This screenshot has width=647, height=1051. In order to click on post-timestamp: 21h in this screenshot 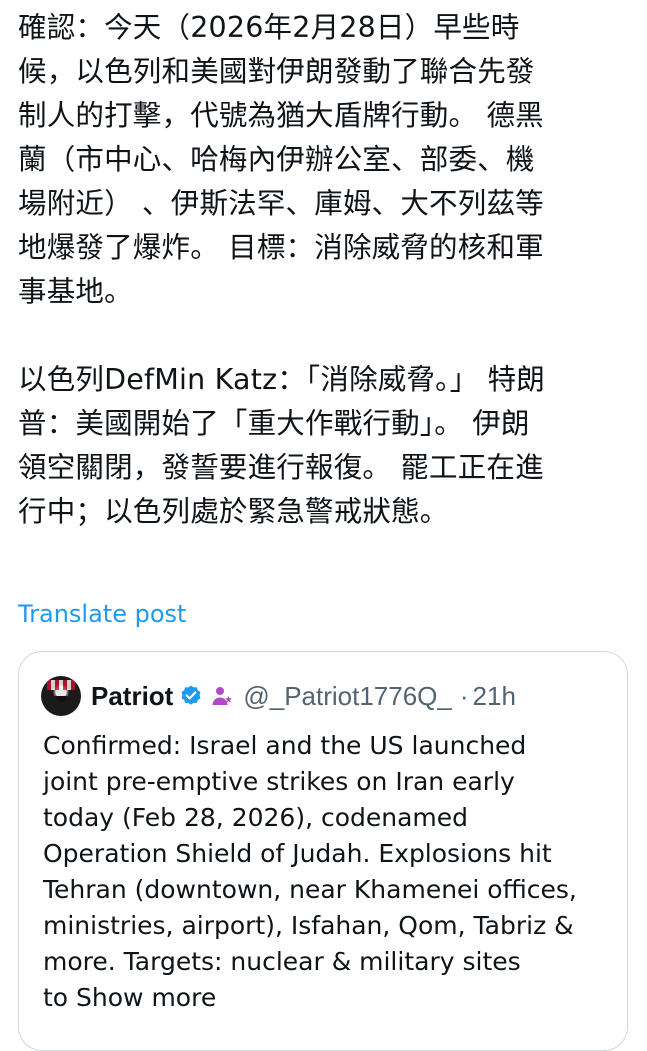, I will do `click(494, 696)`.